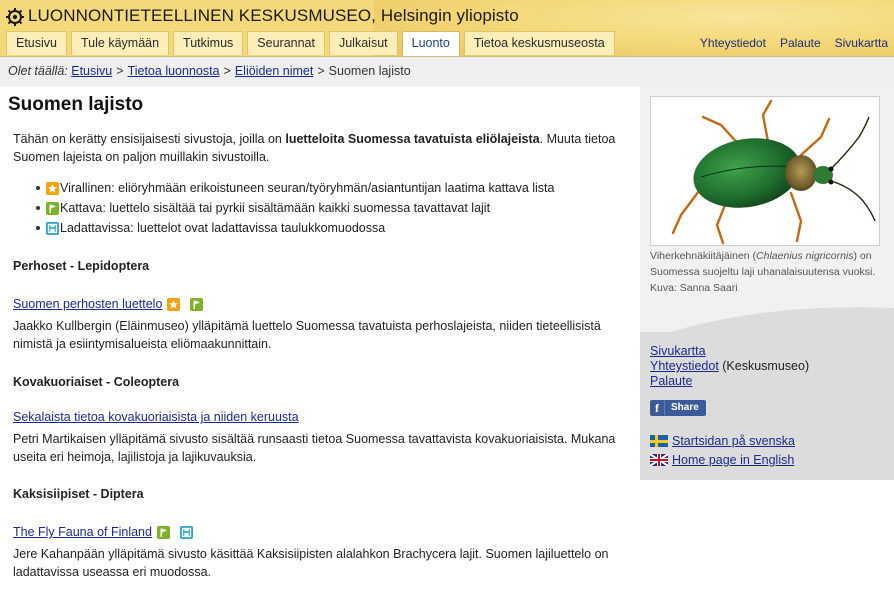 The width and height of the screenshot is (894, 602). Describe the element at coordinates (671, 381) in the screenshot. I see `sidebar-link-palaute: Palaute` at that location.